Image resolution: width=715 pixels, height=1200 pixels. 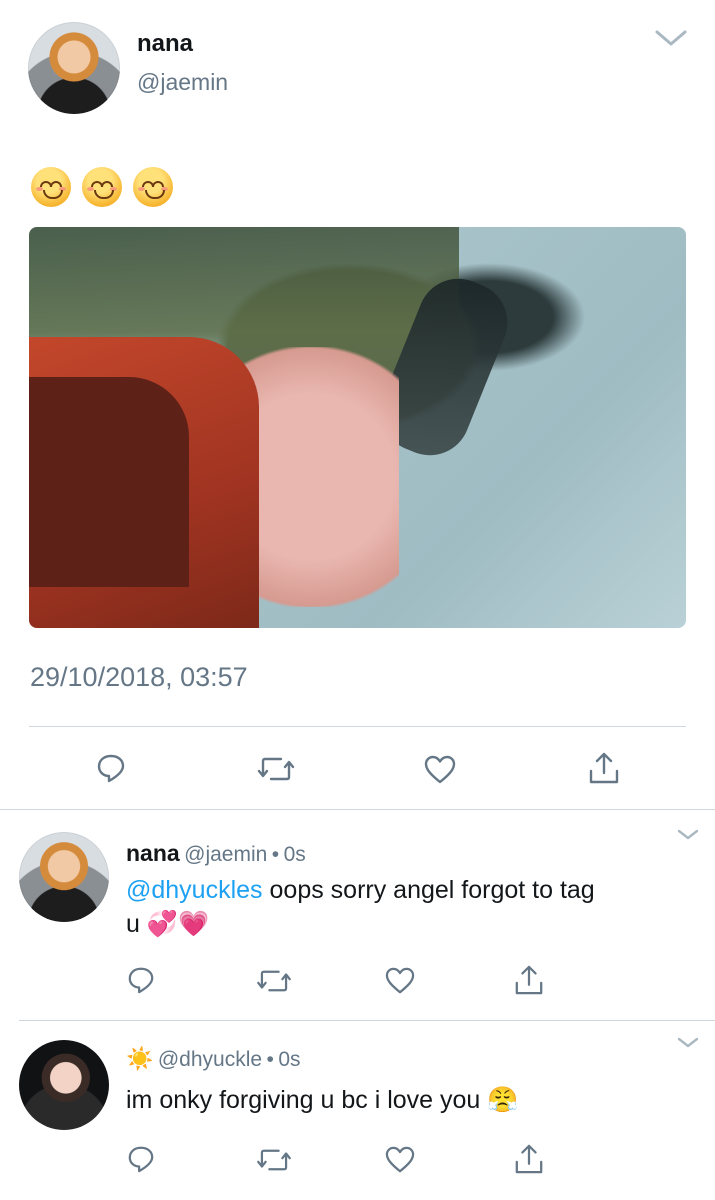 I want to click on reply-text: im onky forgiving u bc i love you 😤, so click(x=322, y=1100).